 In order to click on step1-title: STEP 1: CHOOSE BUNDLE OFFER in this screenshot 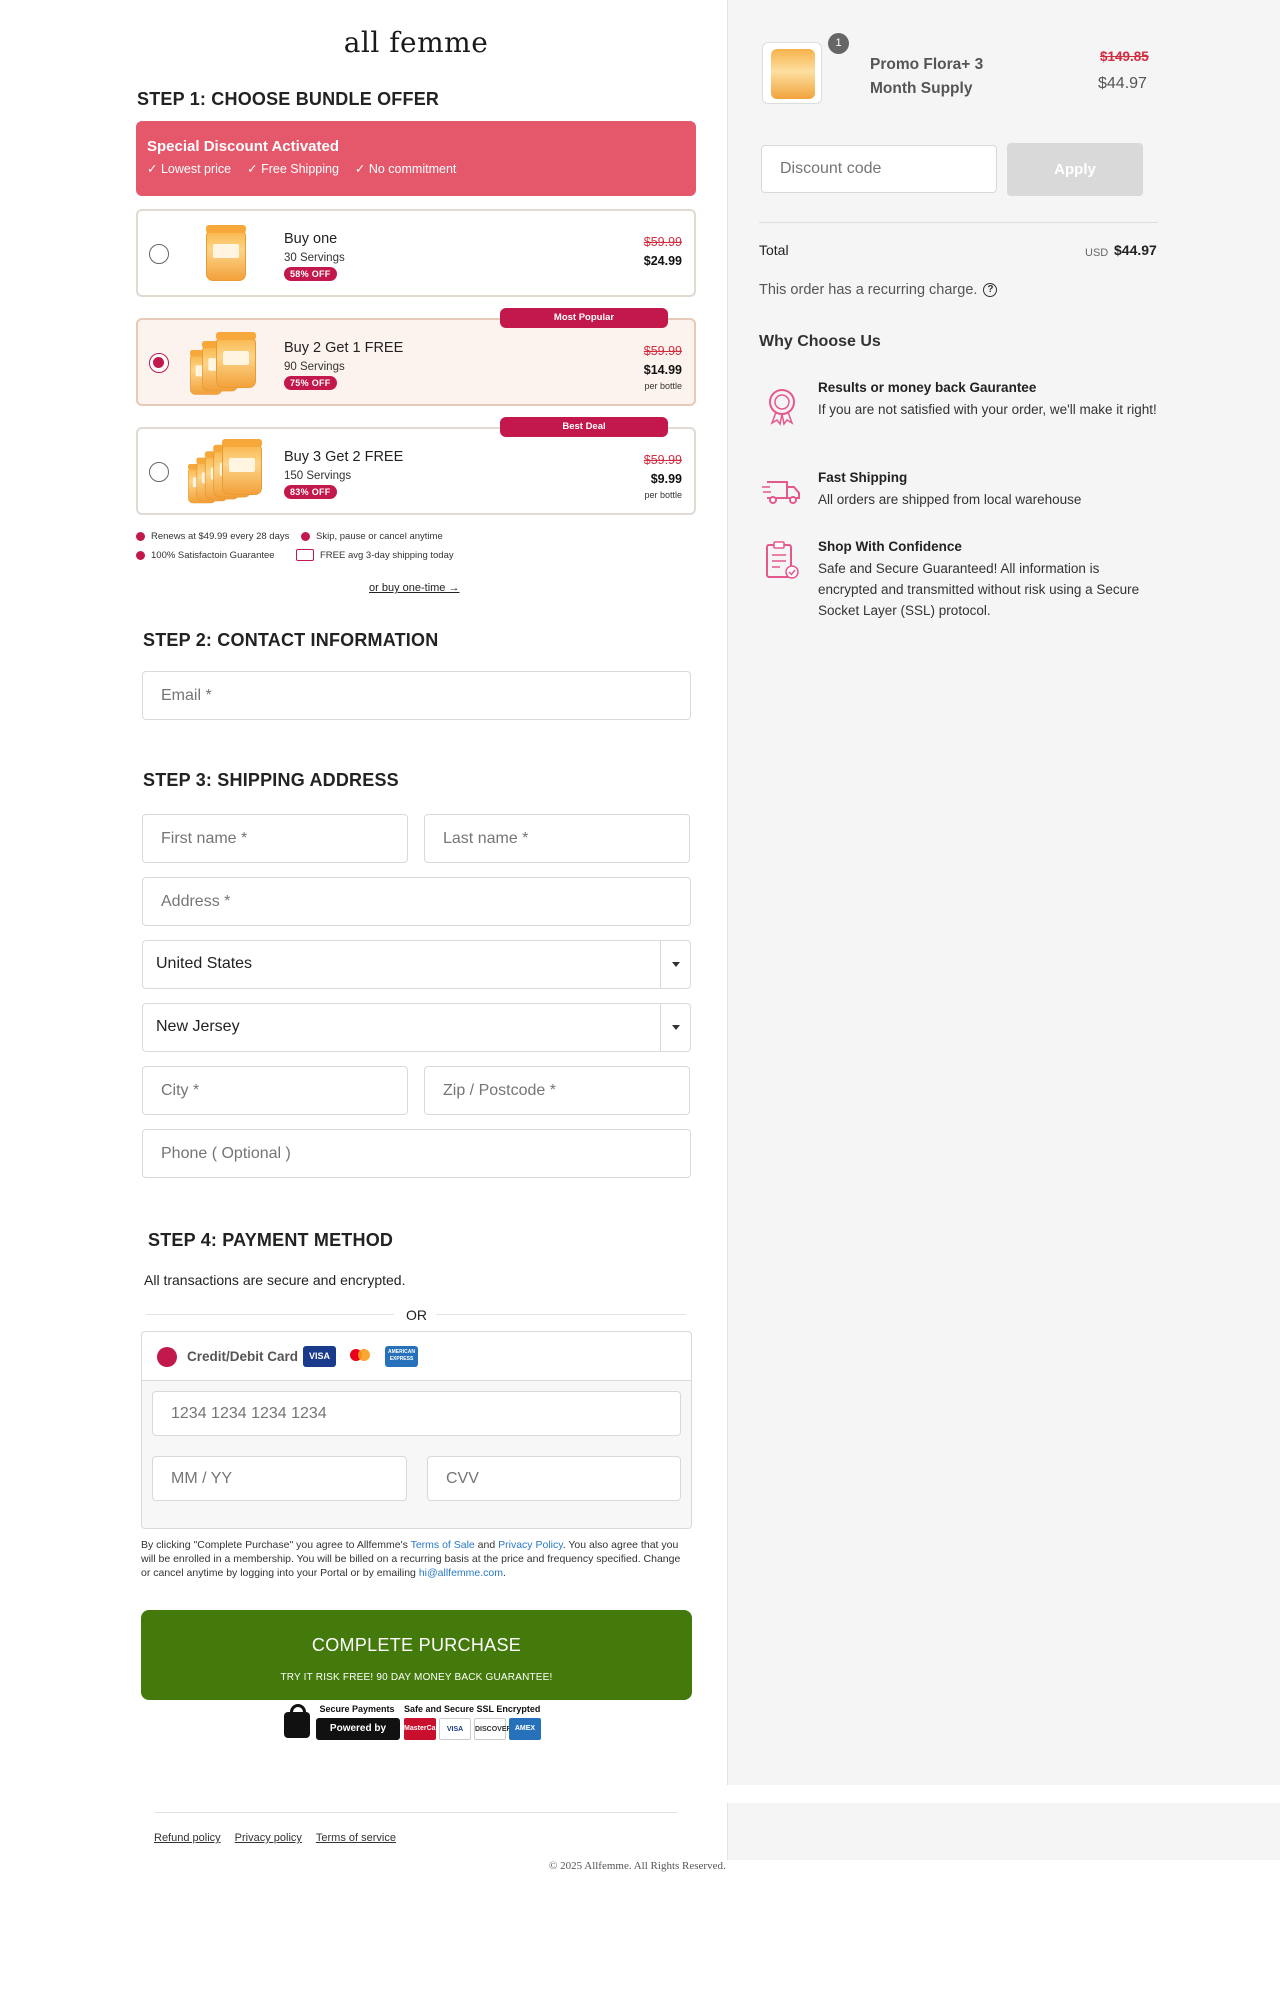, I will do `click(288, 99)`.